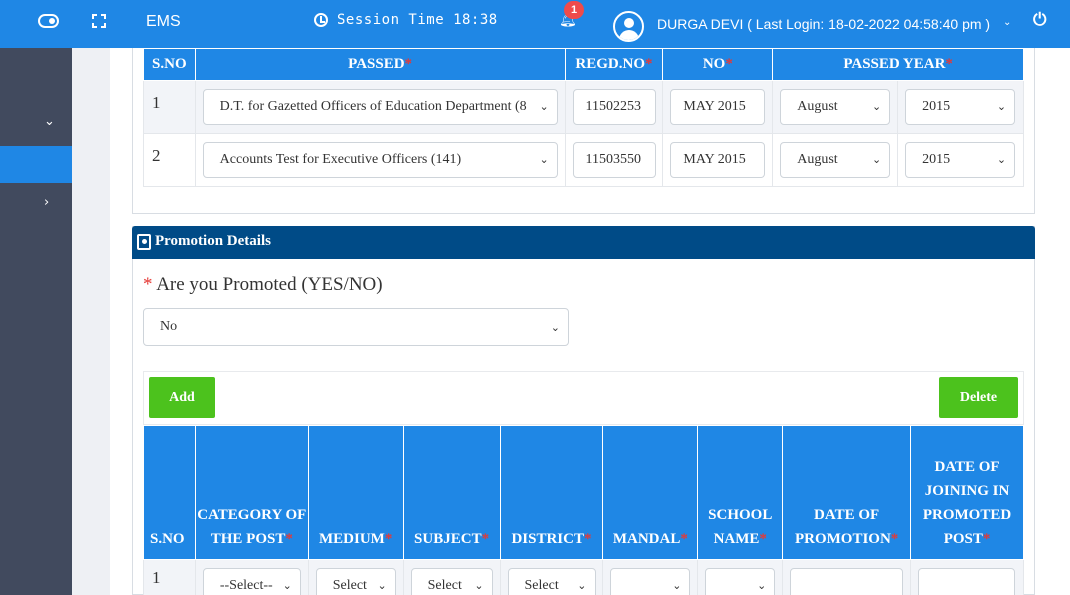  Describe the element at coordinates (144, 242) in the screenshot. I see `user-card-icon` at that location.